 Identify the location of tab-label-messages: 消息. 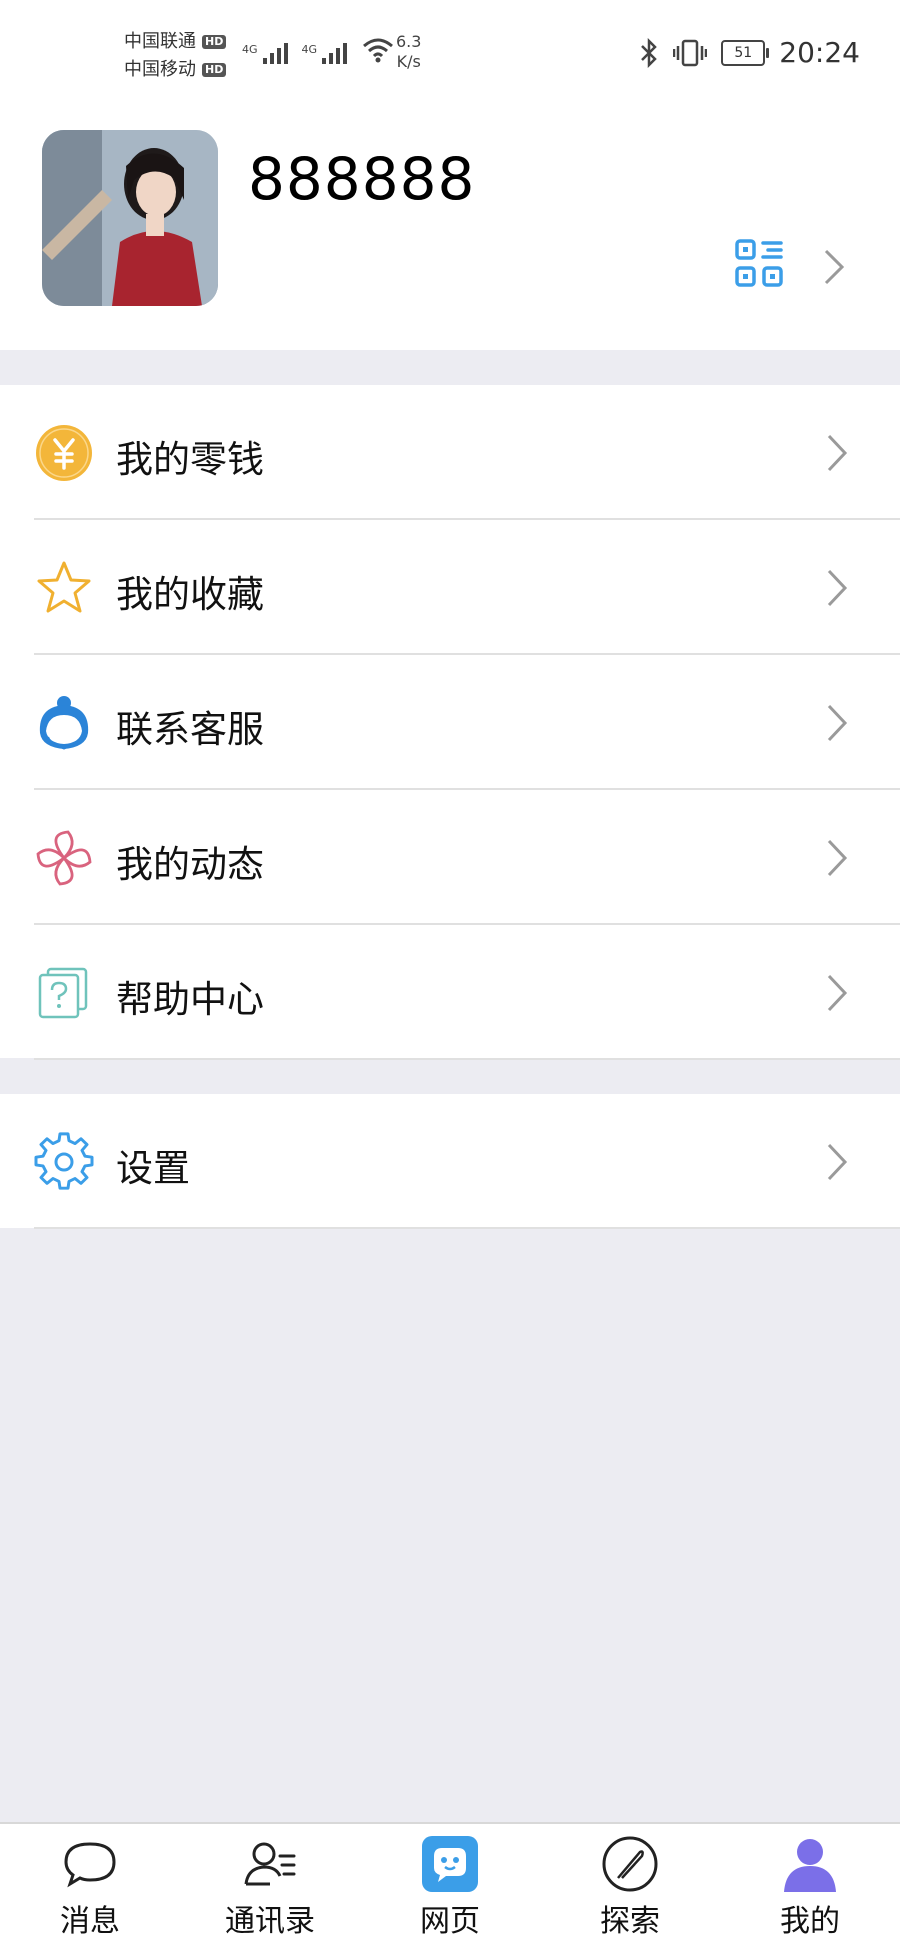
(90, 1921).